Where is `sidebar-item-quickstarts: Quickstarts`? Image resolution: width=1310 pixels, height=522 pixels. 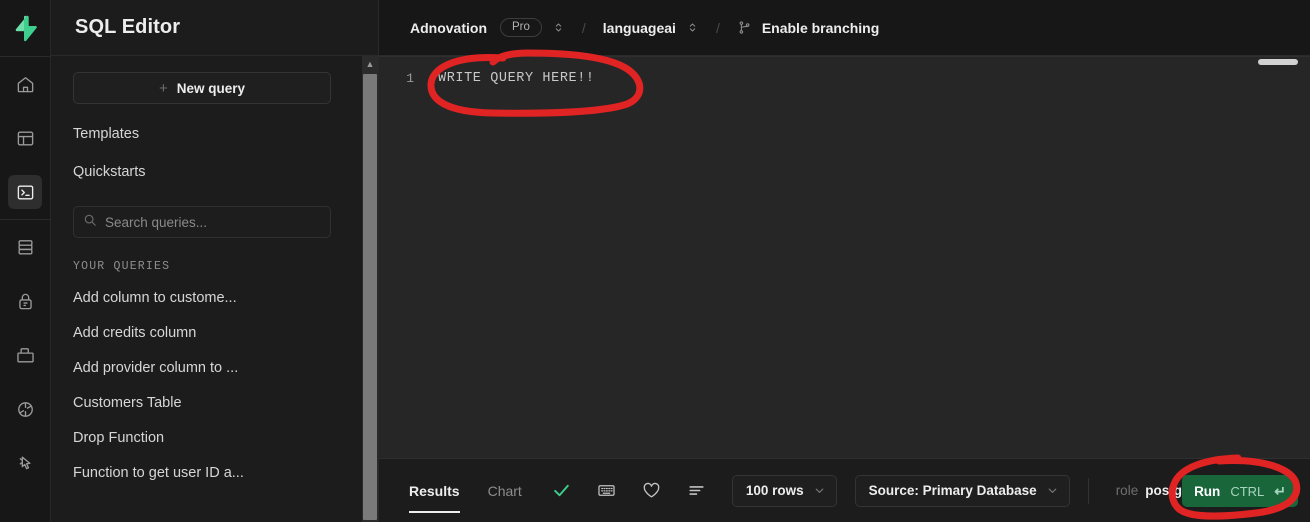 sidebar-item-quickstarts: Quickstarts is located at coordinates (214, 172).